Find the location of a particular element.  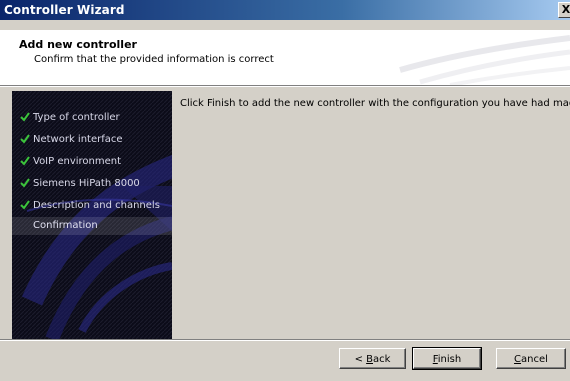

title-bar: Controller Wizard X is located at coordinates (285, 10).